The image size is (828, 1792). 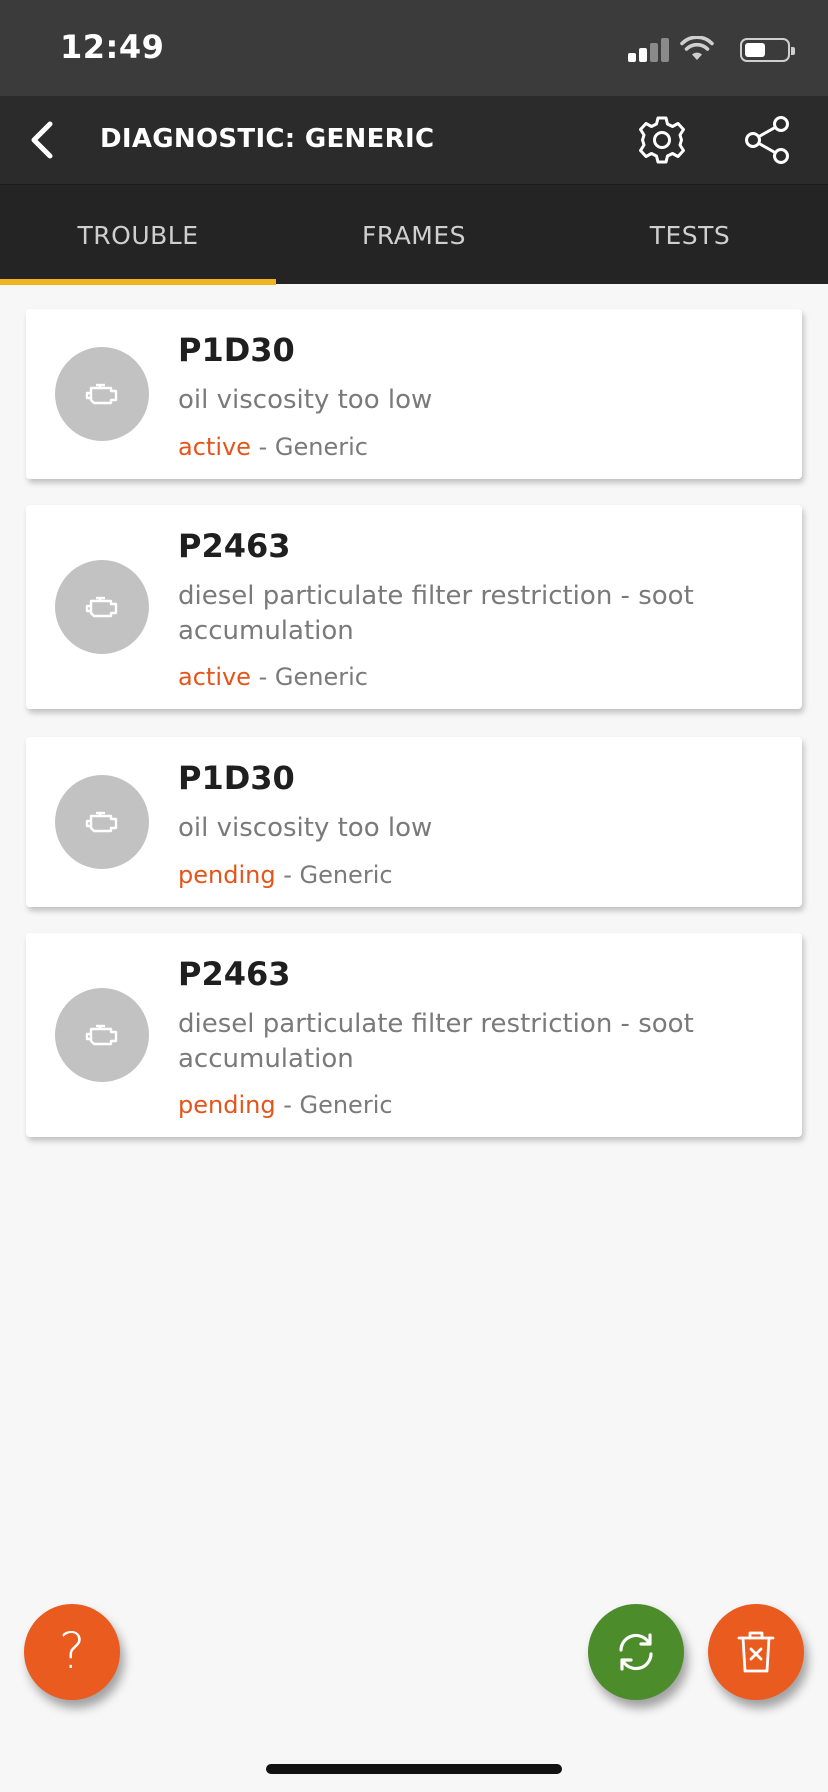 I want to click on tab-bar: TROUBLE FRAMES TESTS, so click(x=414, y=234).